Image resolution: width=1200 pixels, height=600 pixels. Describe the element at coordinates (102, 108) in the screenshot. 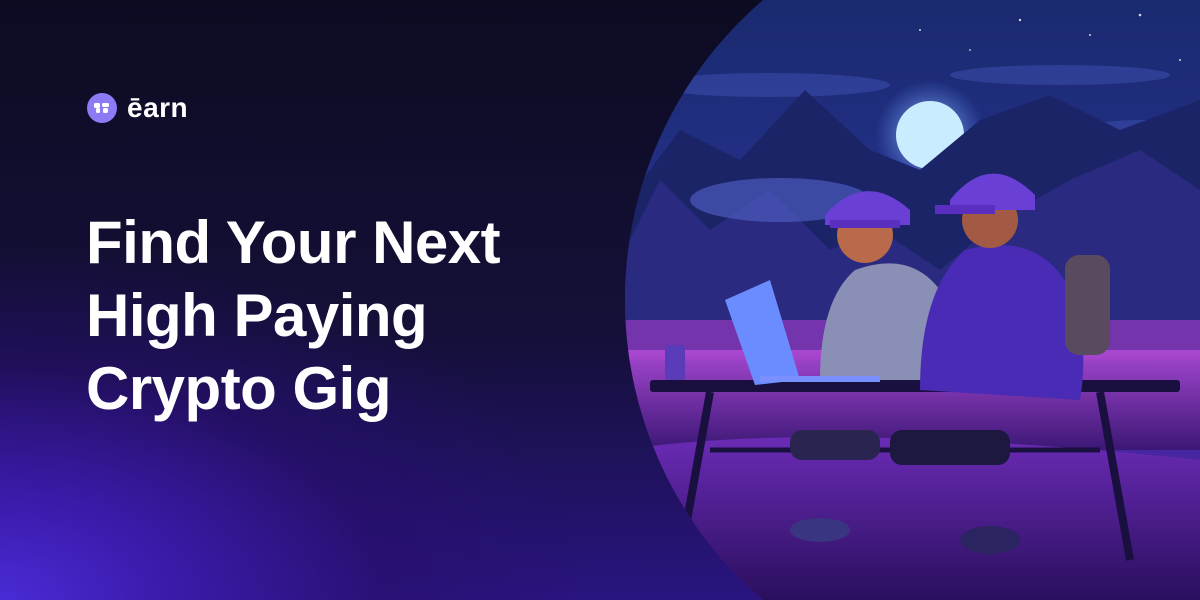

I see `earn-logo-icon` at that location.